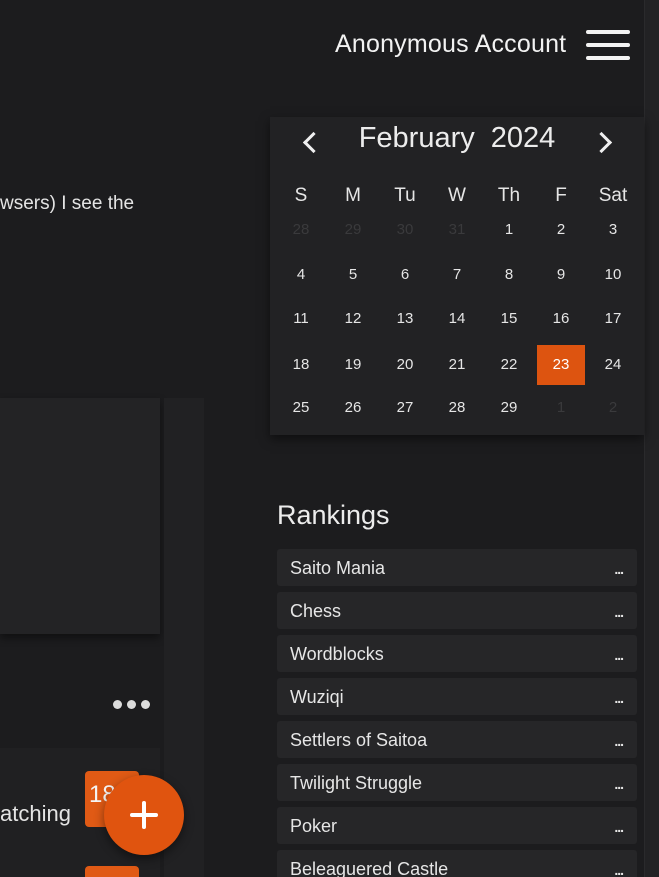 The height and width of the screenshot is (877, 659). I want to click on ranking-item-label: Settlers of Saitoa, so click(359, 740).